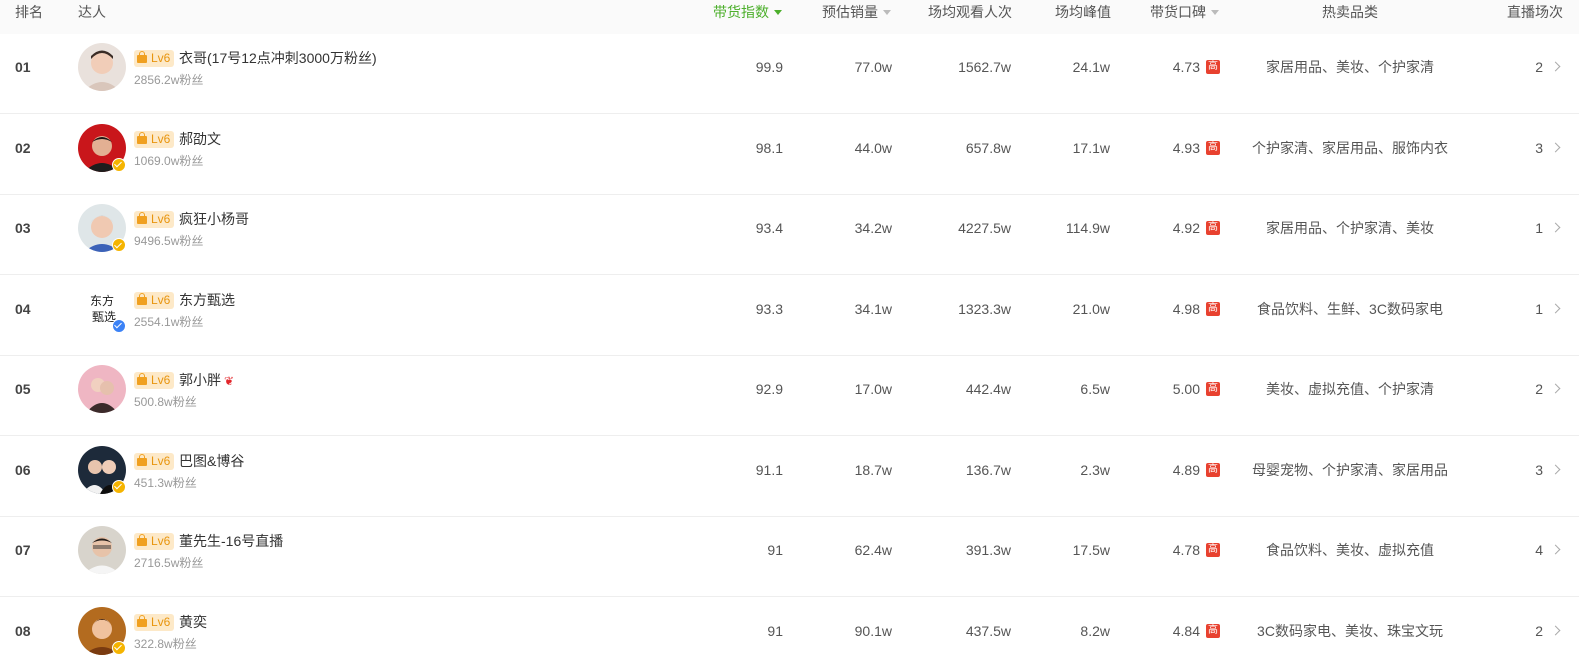 The image size is (1579, 669). I want to click on rank-number: 03, so click(23, 228).